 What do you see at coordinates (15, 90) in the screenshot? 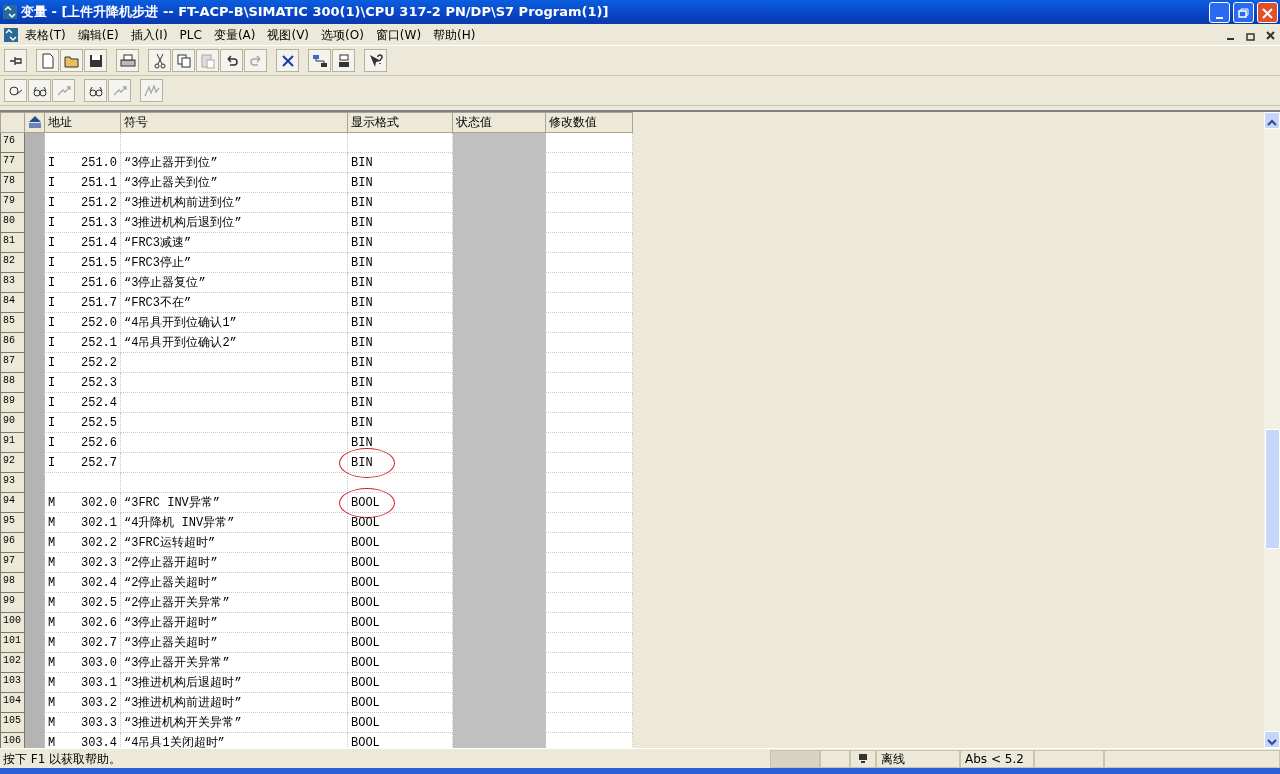
I see `monitor-button` at bounding box center [15, 90].